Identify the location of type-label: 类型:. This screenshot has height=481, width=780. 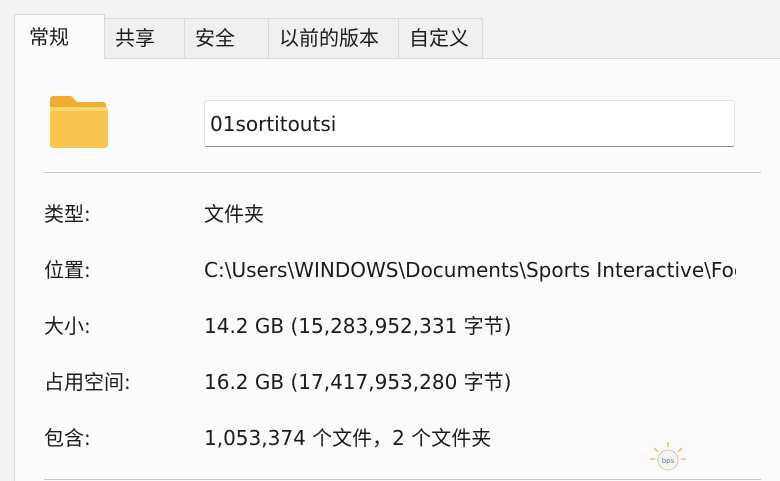
(67, 214).